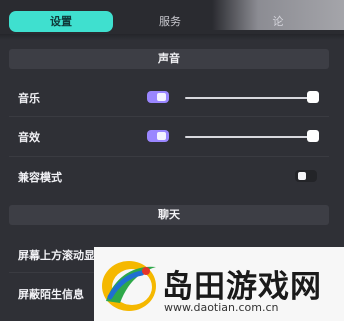  I want to click on tab-settings: 设置, so click(61, 21).